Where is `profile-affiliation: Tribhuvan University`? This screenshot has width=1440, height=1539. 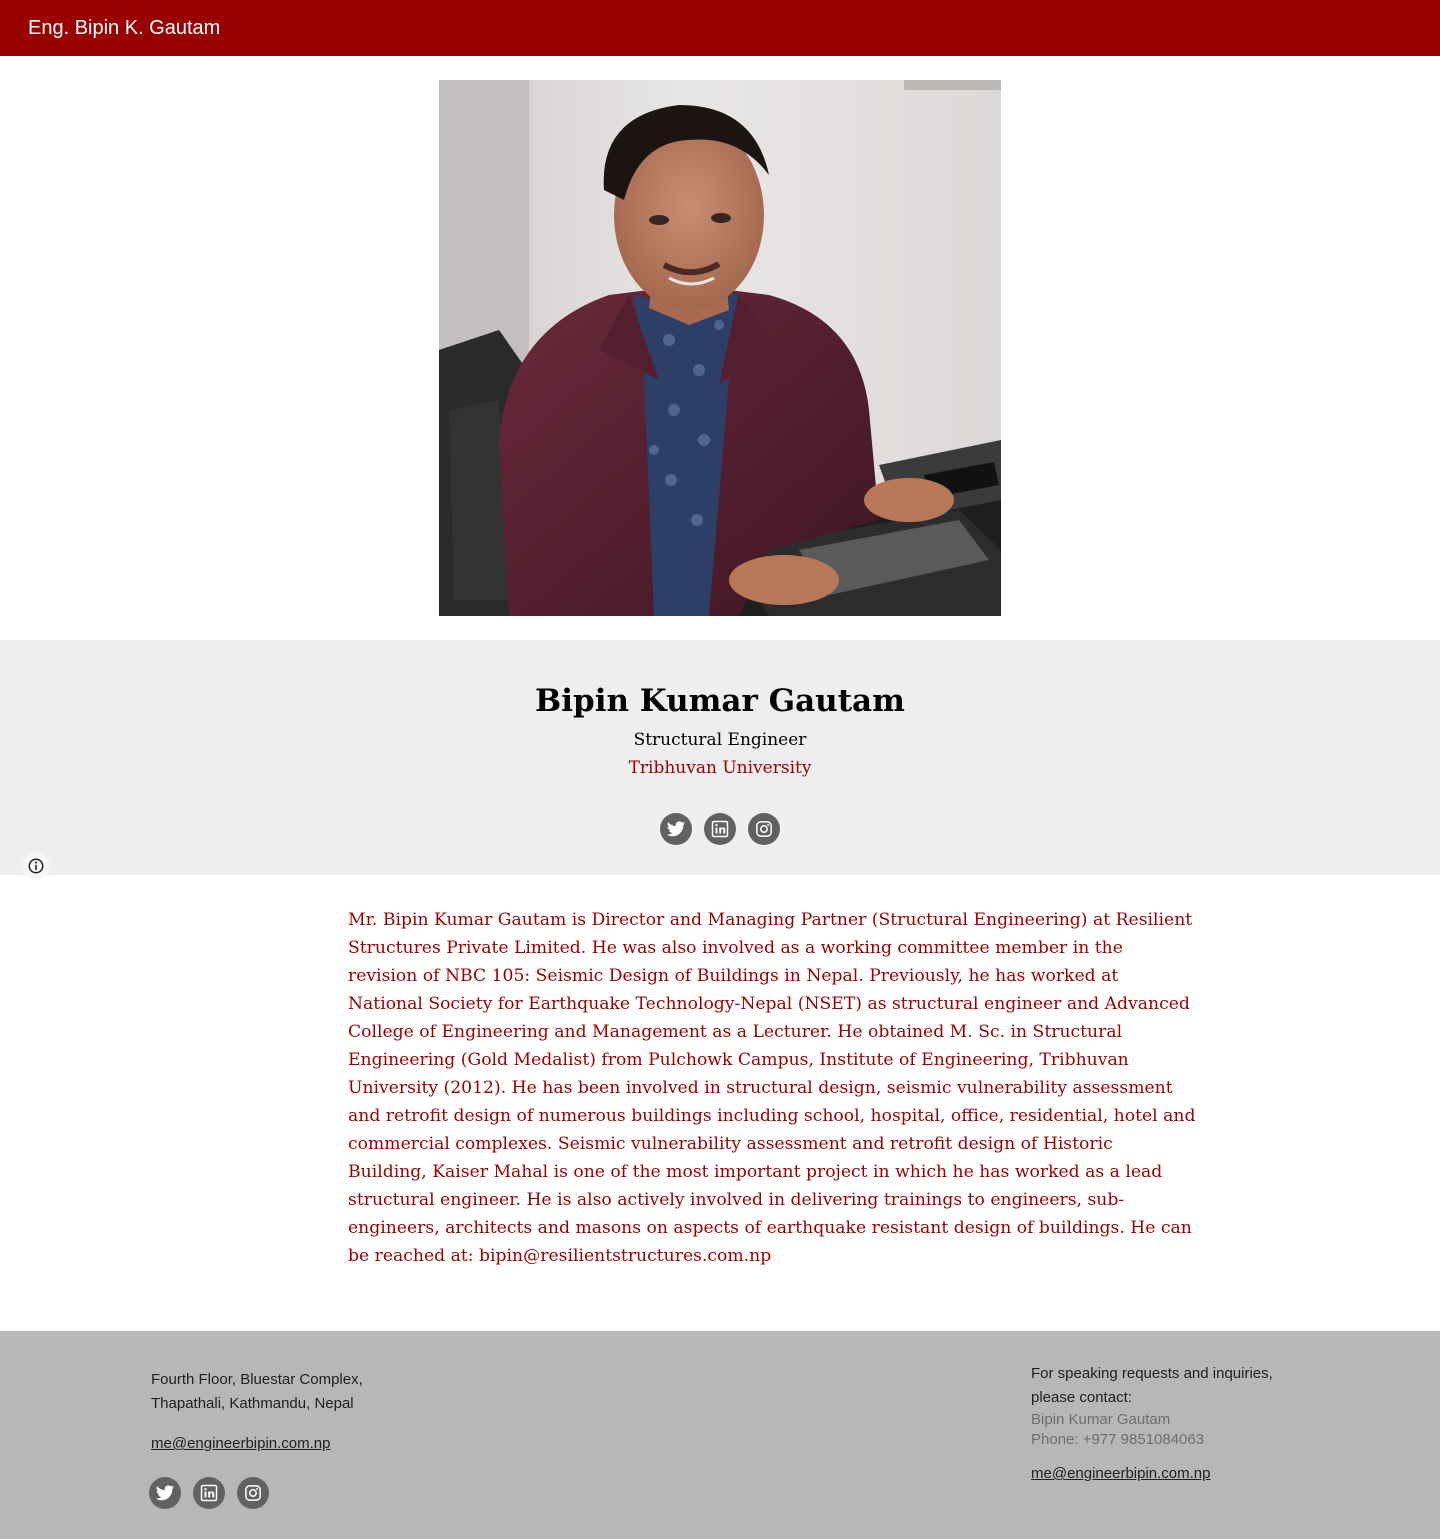
profile-affiliation: Tribhuvan University is located at coordinates (720, 768).